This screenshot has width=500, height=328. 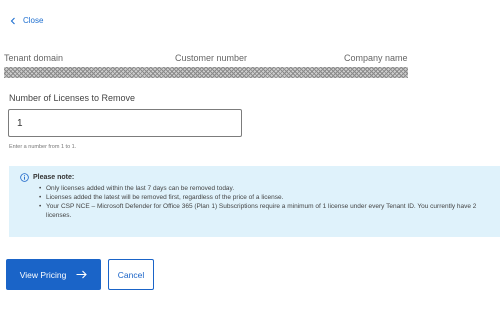 What do you see at coordinates (72, 98) in the screenshot?
I see `licenses-field-label: Number of Licenses to Remove` at bounding box center [72, 98].